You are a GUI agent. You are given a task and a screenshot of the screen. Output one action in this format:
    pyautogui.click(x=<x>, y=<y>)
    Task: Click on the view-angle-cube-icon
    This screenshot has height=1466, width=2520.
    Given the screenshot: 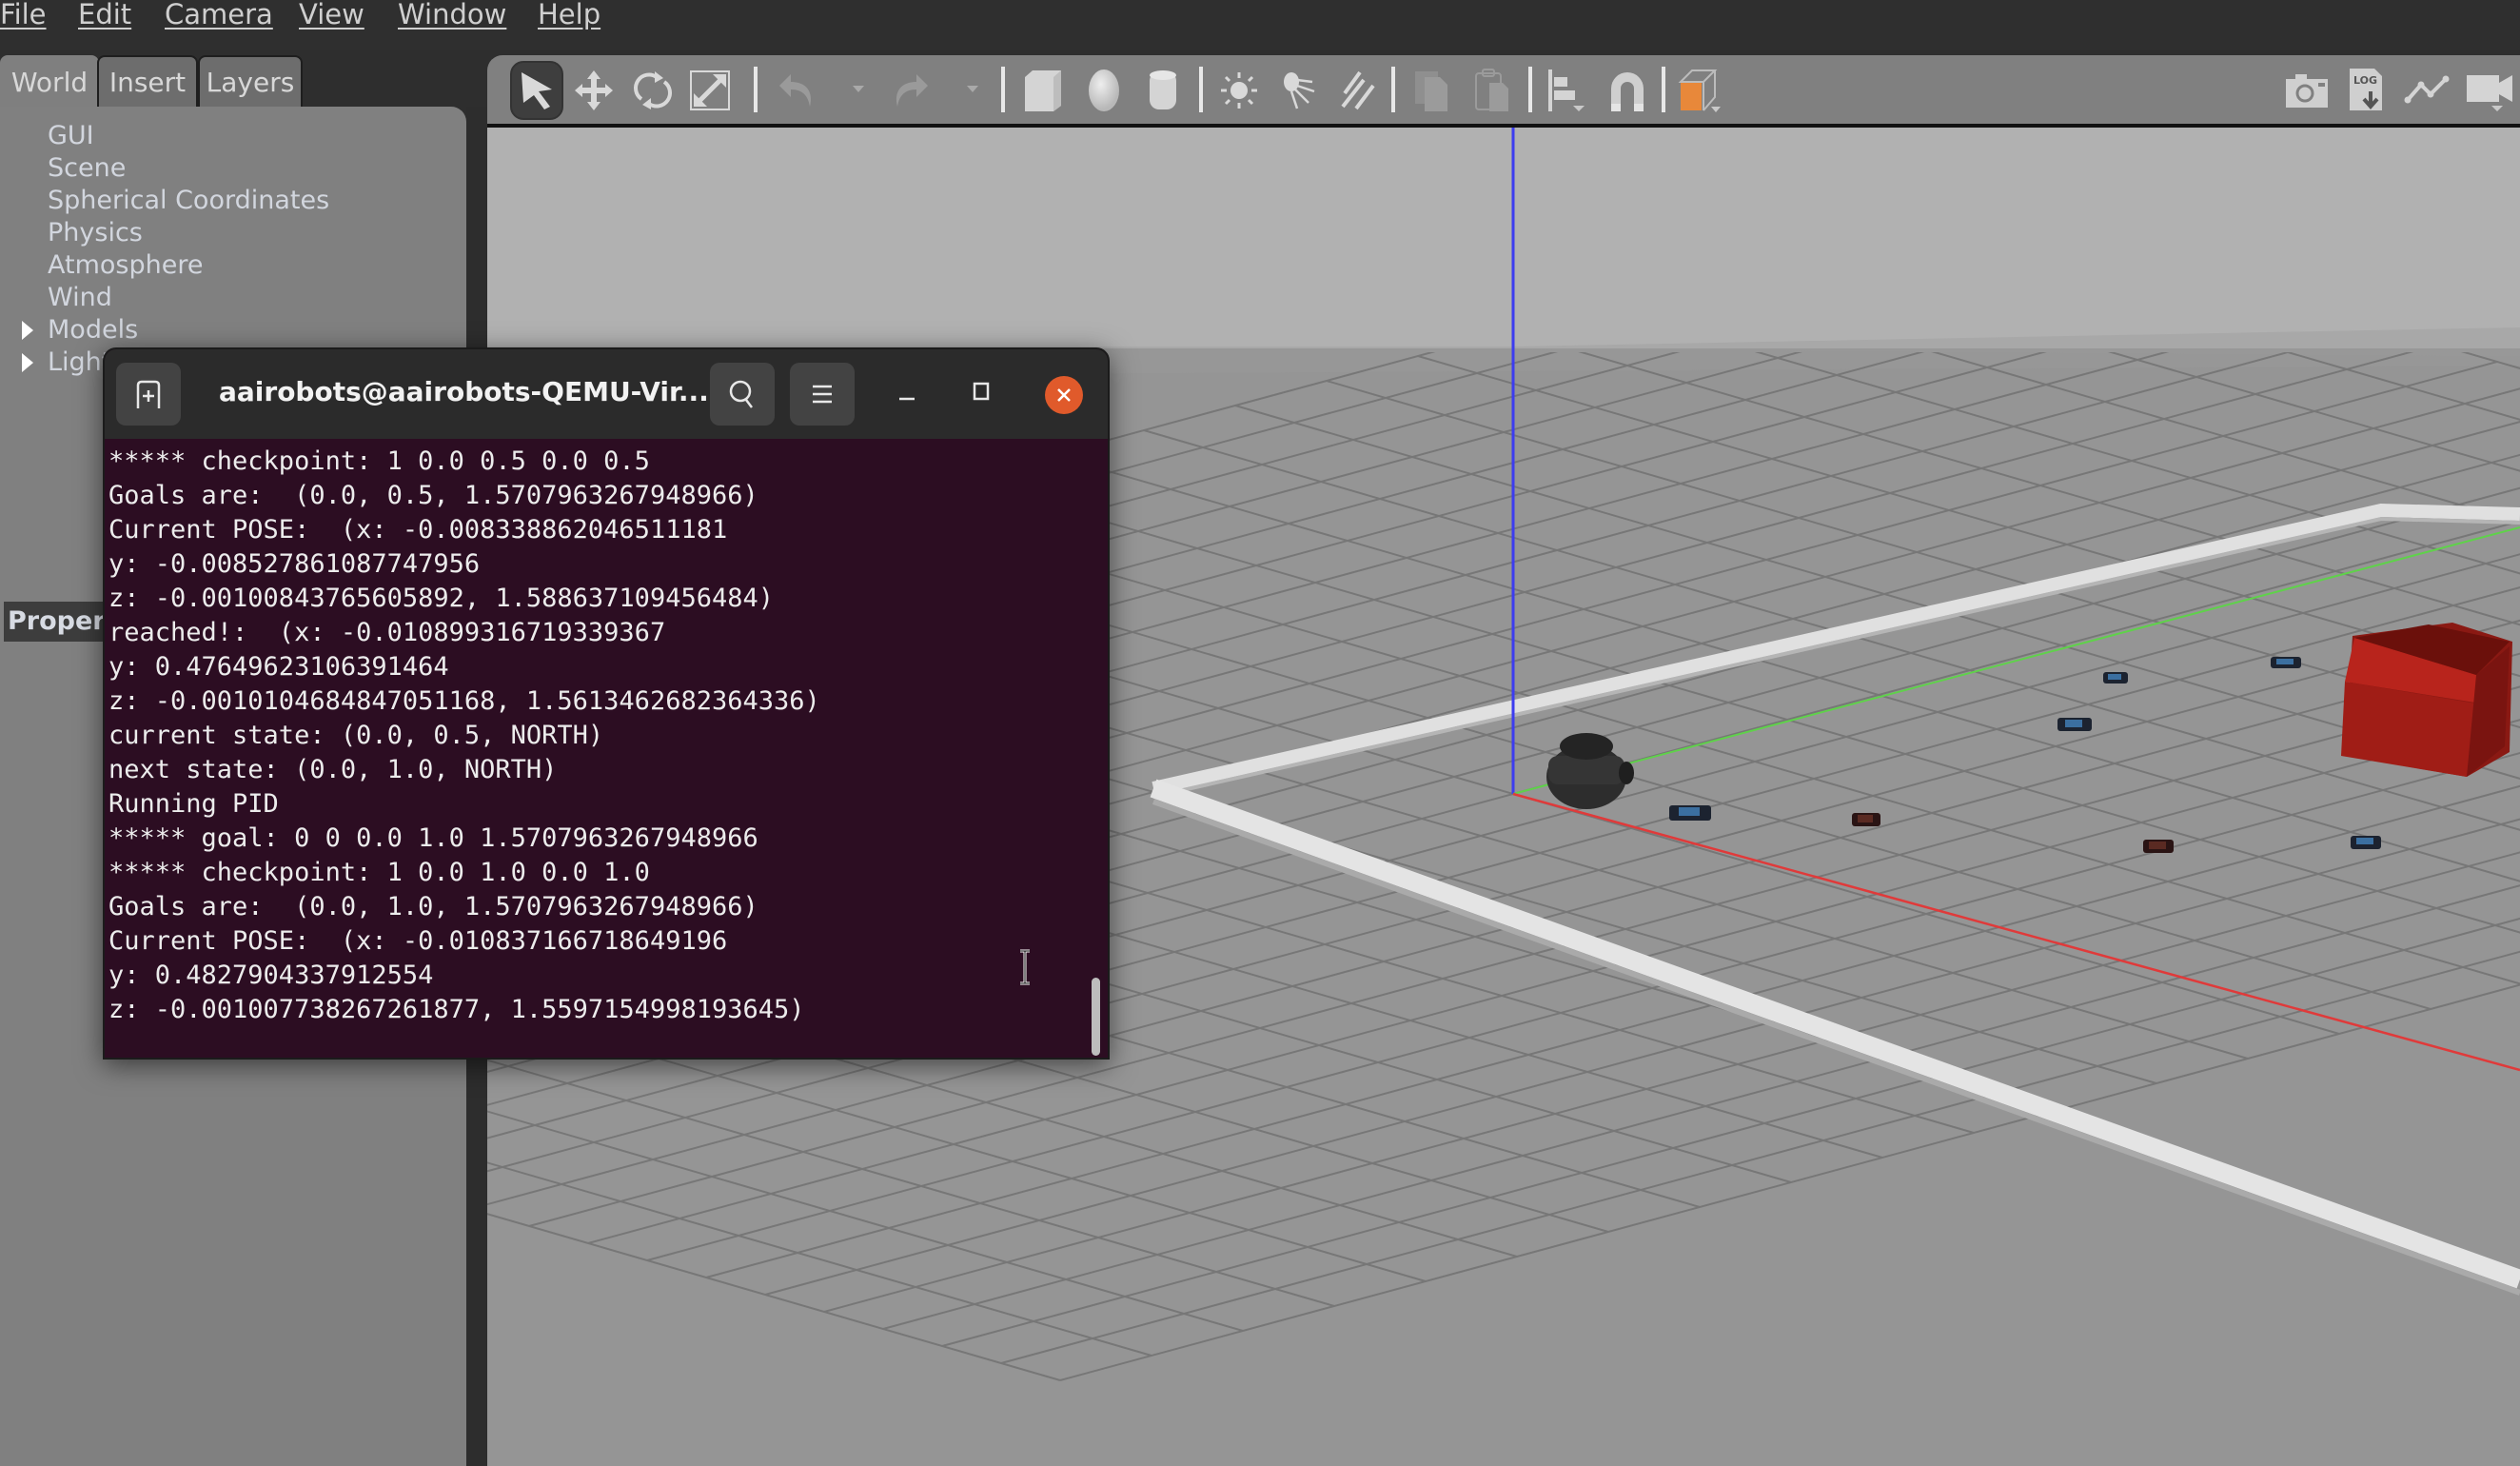 What is the action you would take?
    pyautogui.click(x=1699, y=90)
    